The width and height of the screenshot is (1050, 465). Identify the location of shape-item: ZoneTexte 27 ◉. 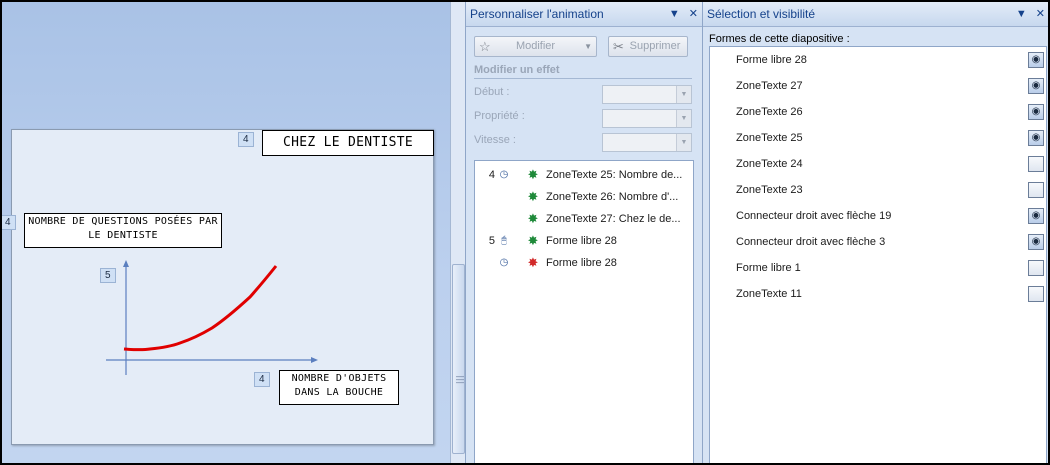
(878, 87).